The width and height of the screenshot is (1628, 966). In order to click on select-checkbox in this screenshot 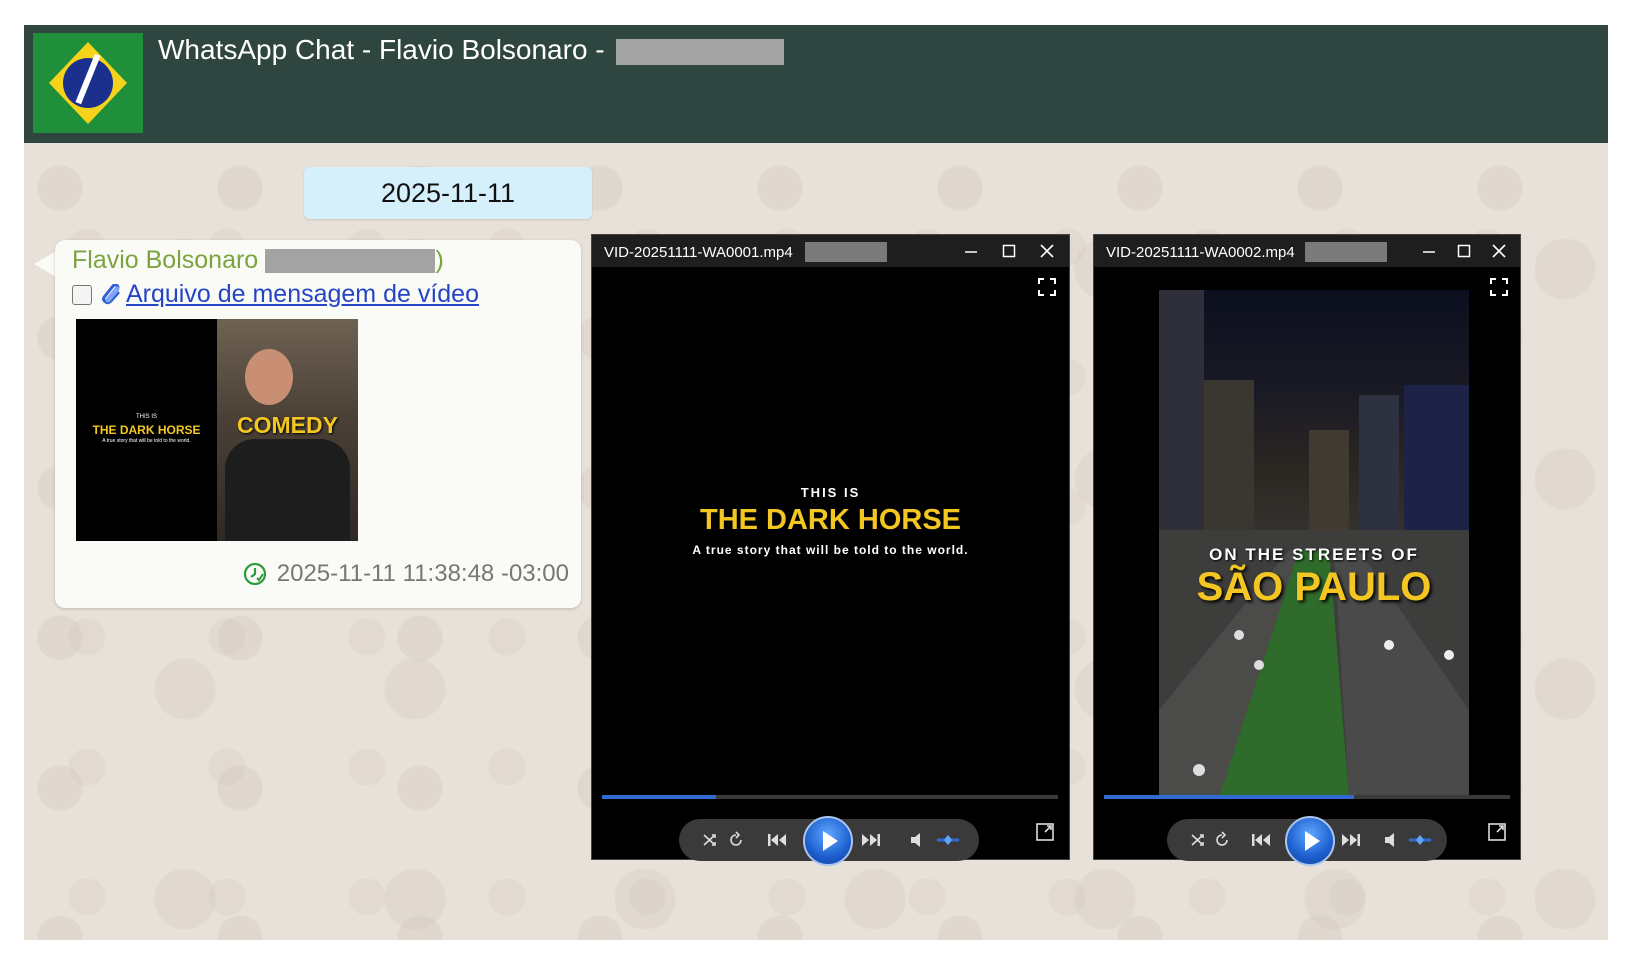, I will do `click(82, 294)`.